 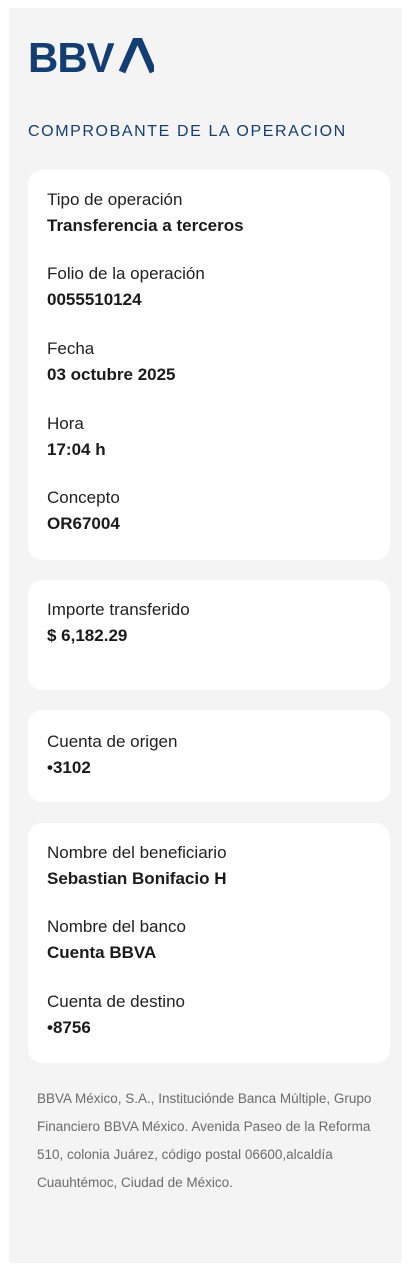 What do you see at coordinates (112, 741) in the screenshot?
I see `origin-account-label: Cuenta de origen` at bounding box center [112, 741].